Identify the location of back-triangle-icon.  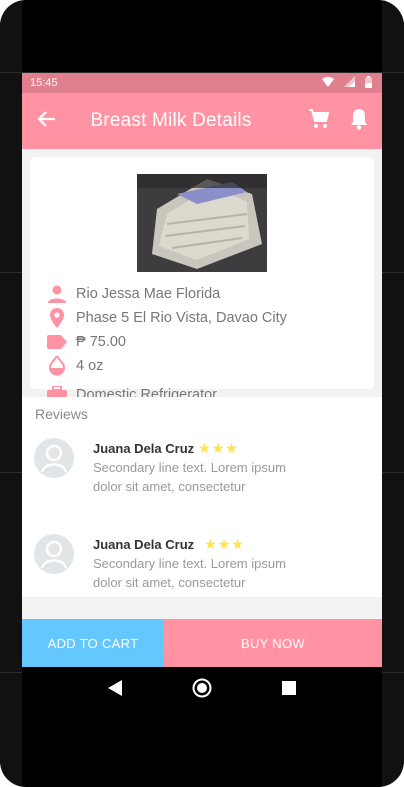
(115, 690).